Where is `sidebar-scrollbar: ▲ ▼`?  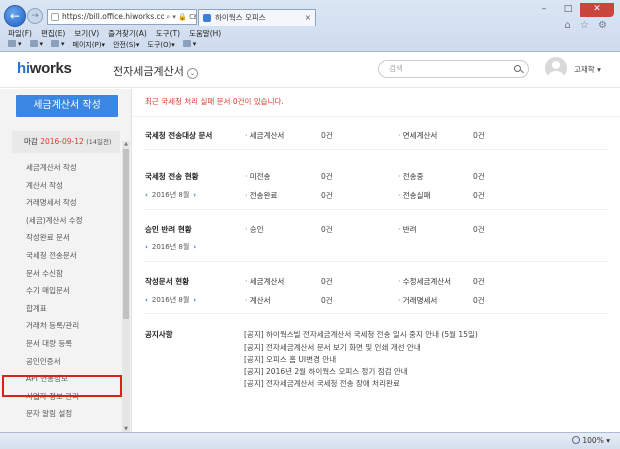 sidebar-scrollbar: ▲ ▼ is located at coordinates (126, 286).